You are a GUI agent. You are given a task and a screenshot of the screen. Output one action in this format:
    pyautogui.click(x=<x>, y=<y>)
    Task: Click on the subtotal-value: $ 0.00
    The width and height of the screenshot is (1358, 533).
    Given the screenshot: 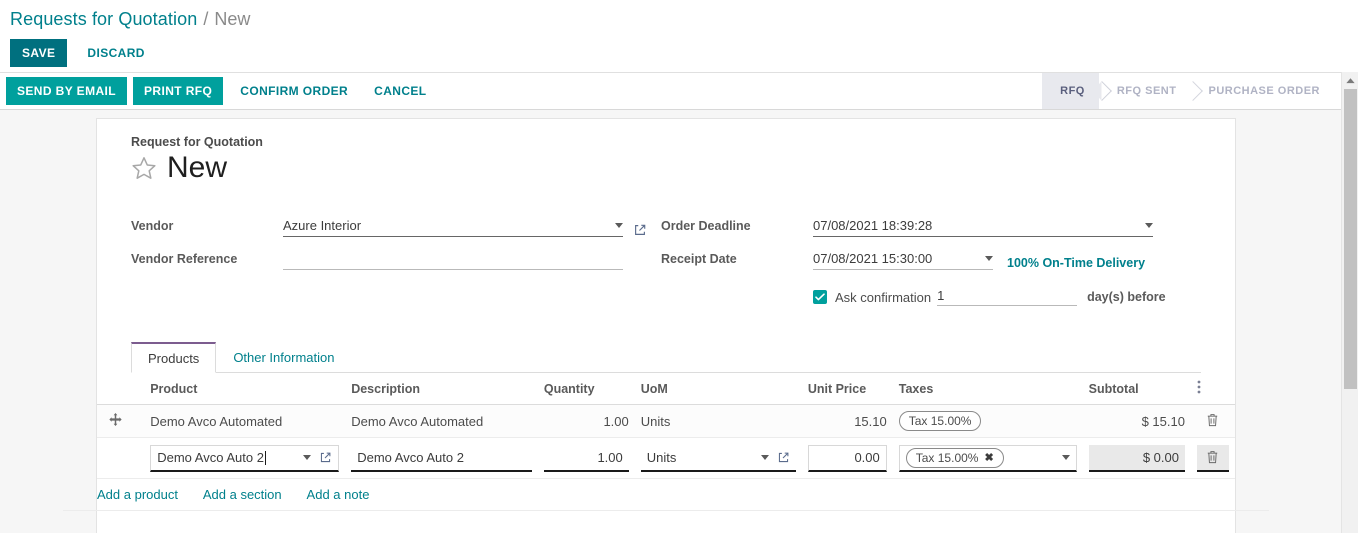 What is the action you would take?
    pyautogui.click(x=1136, y=458)
    